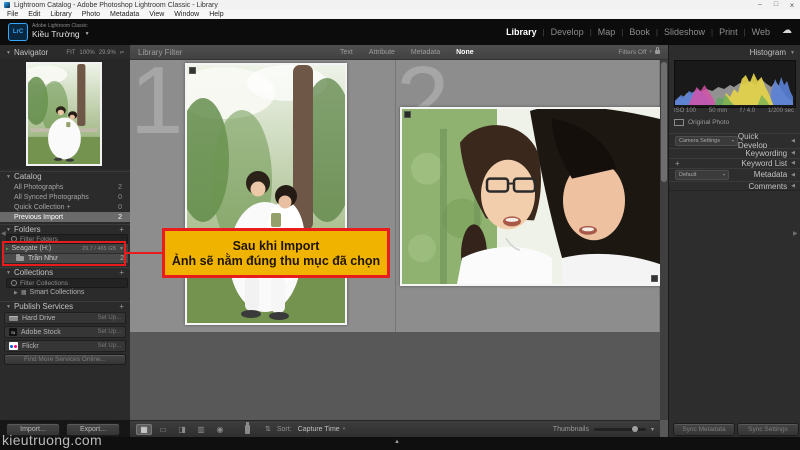 The height and width of the screenshot is (450, 800). I want to click on catalog-name: Kiều Trường, so click(56, 34).